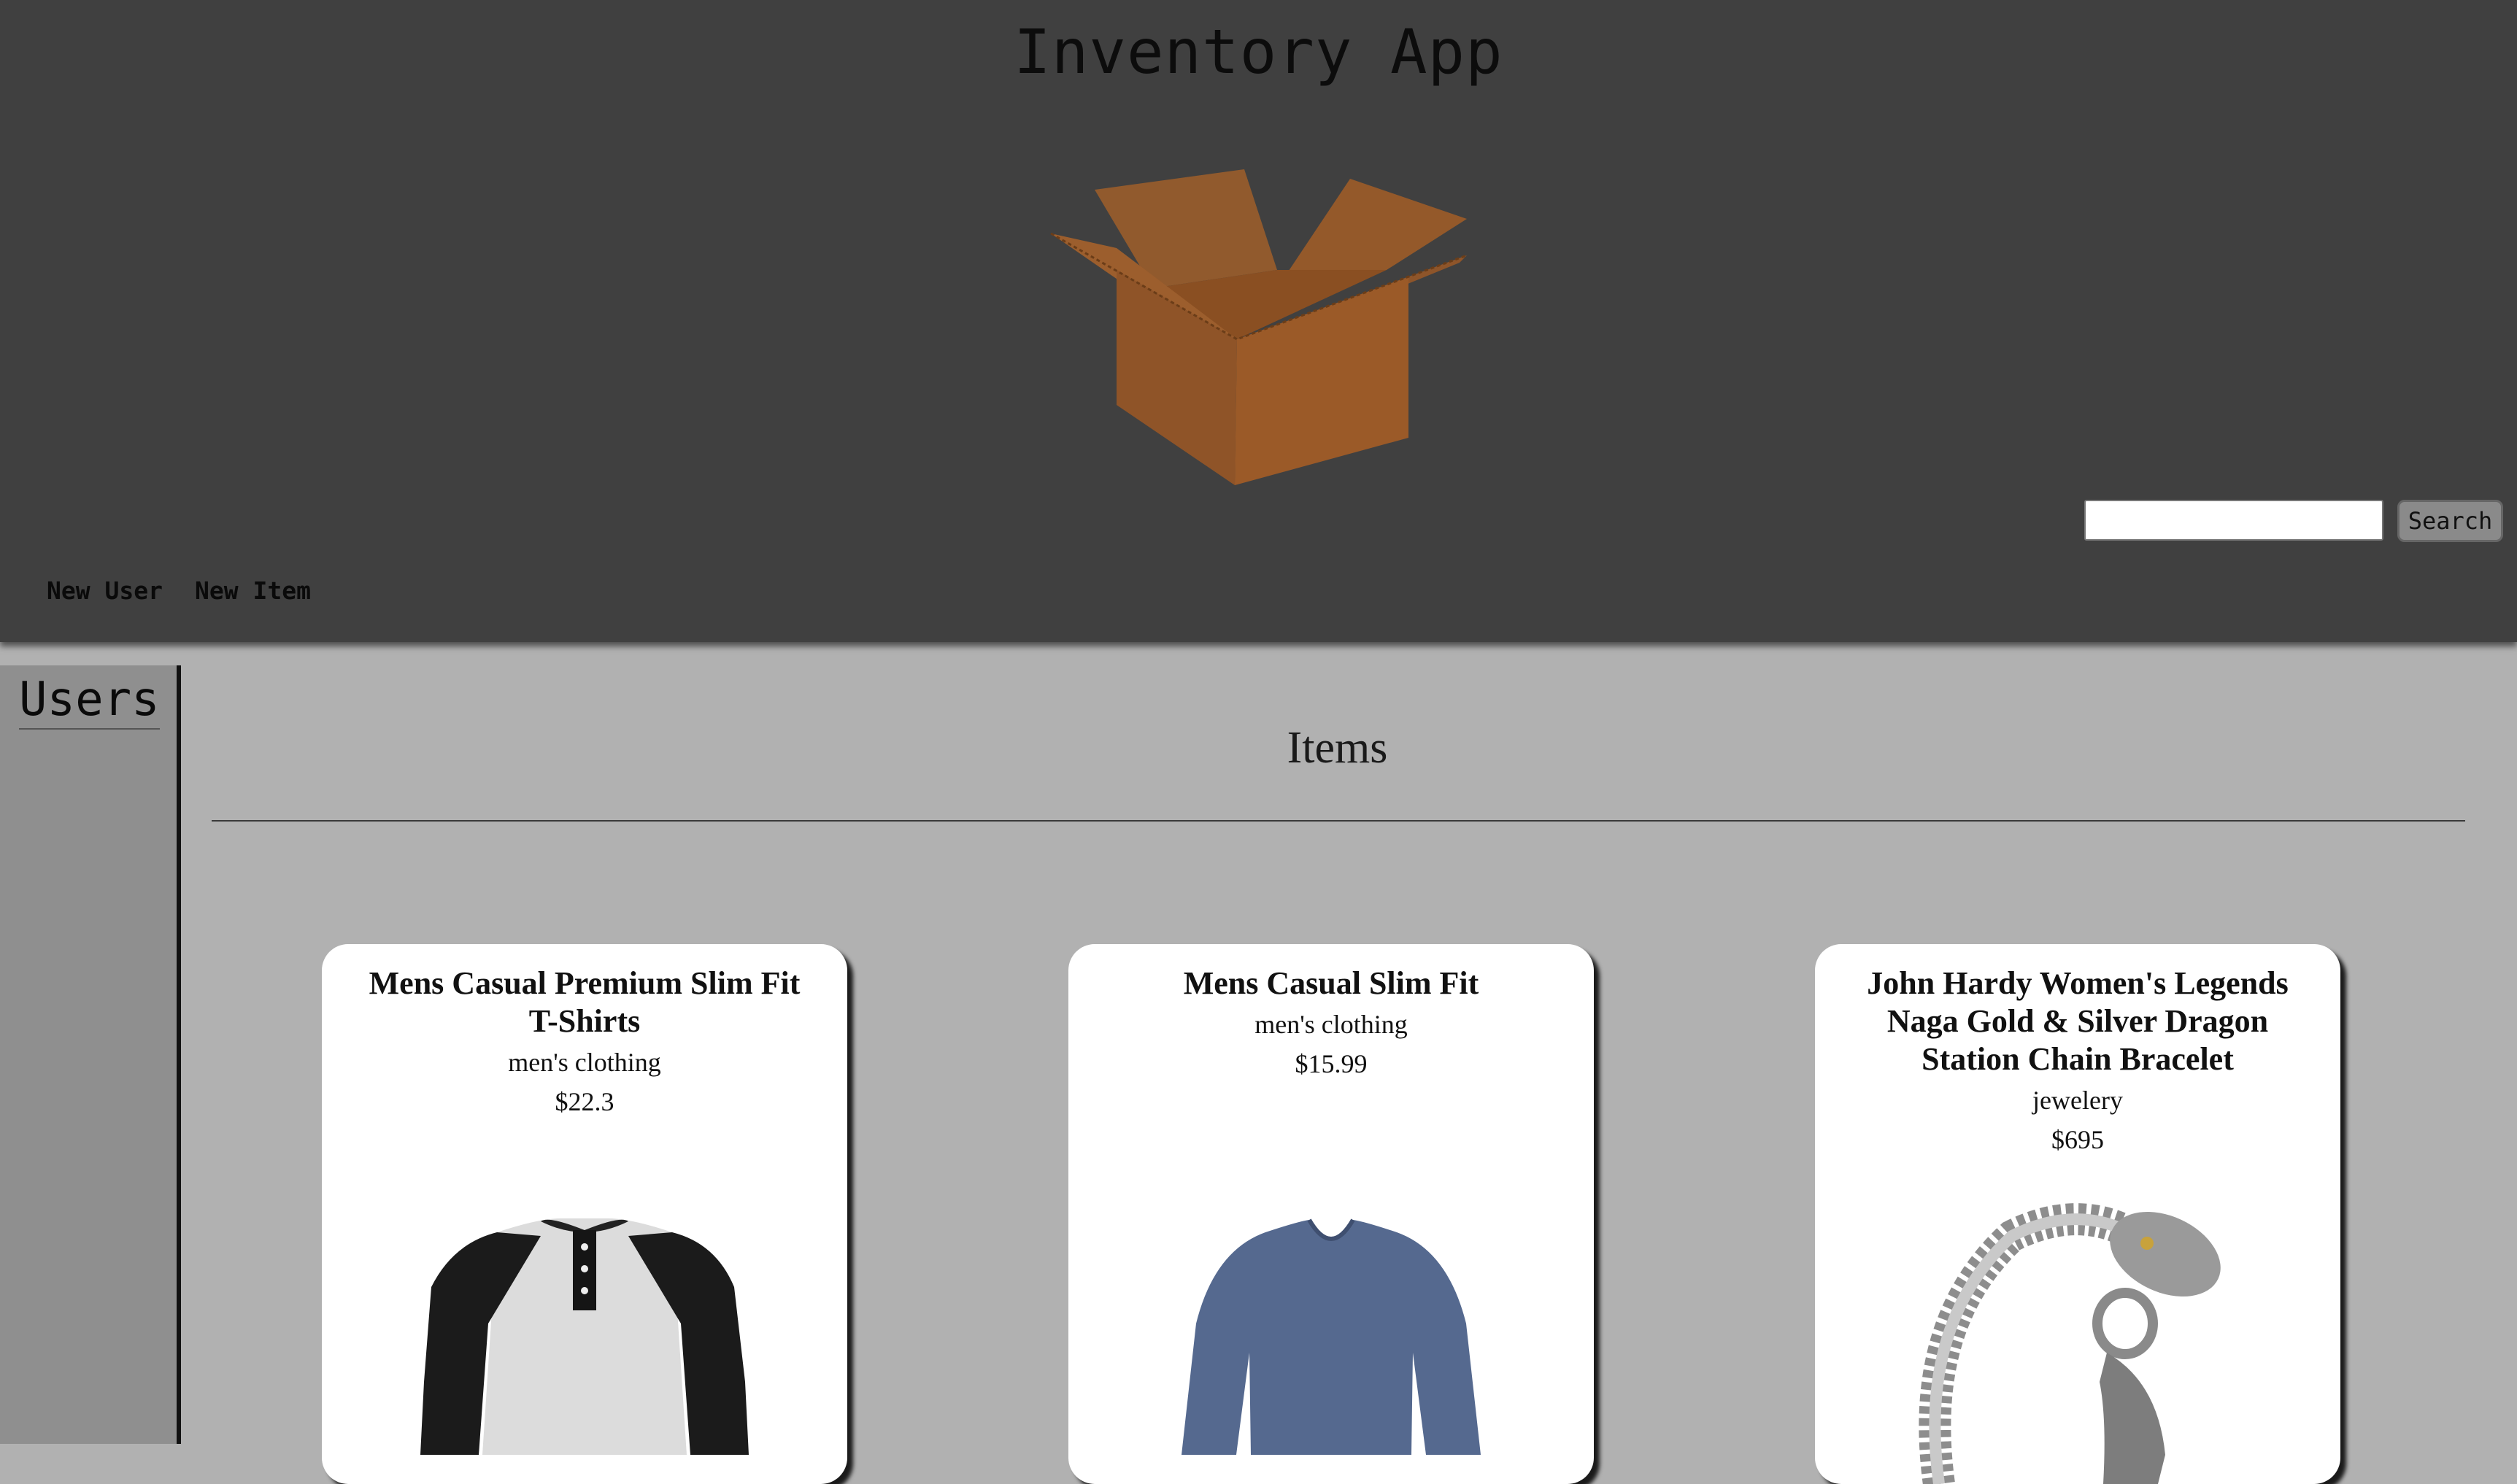 The image size is (2517, 1484). I want to click on app-title: Inventory App, so click(1258, 52).